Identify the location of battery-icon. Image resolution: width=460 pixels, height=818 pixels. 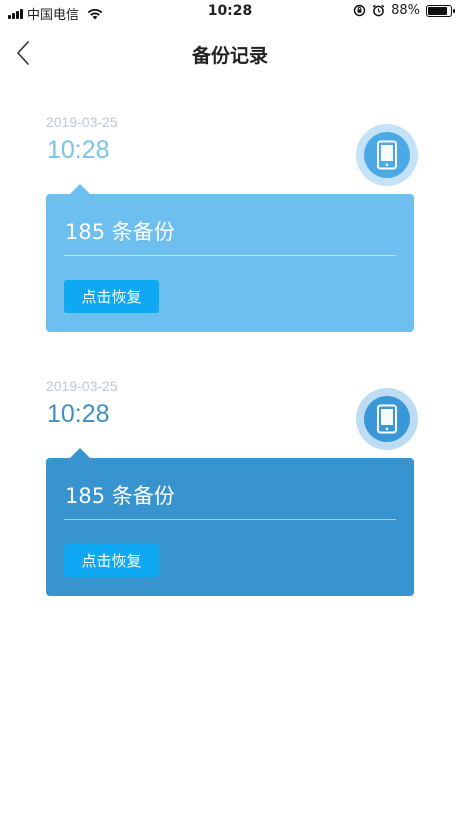
(440, 10).